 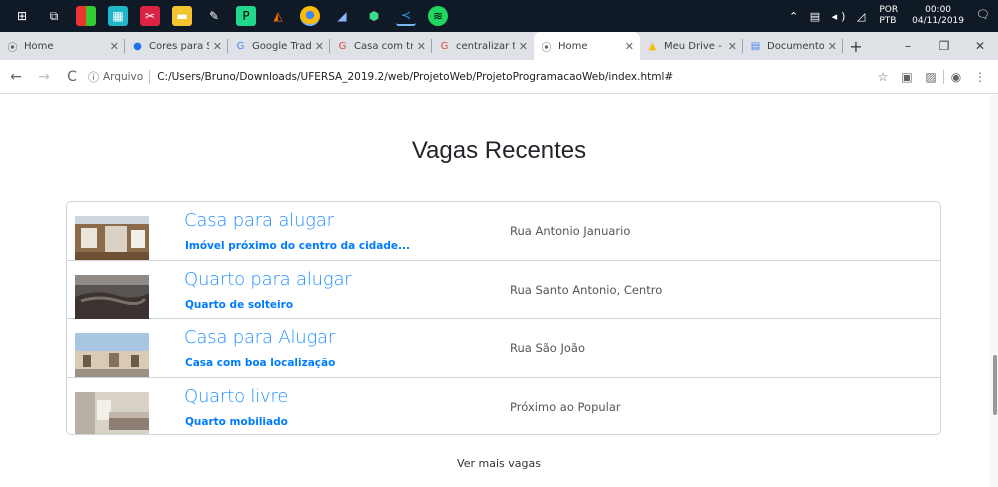 What do you see at coordinates (908, 46) in the screenshot?
I see `minimize-button: –` at bounding box center [908, 46].